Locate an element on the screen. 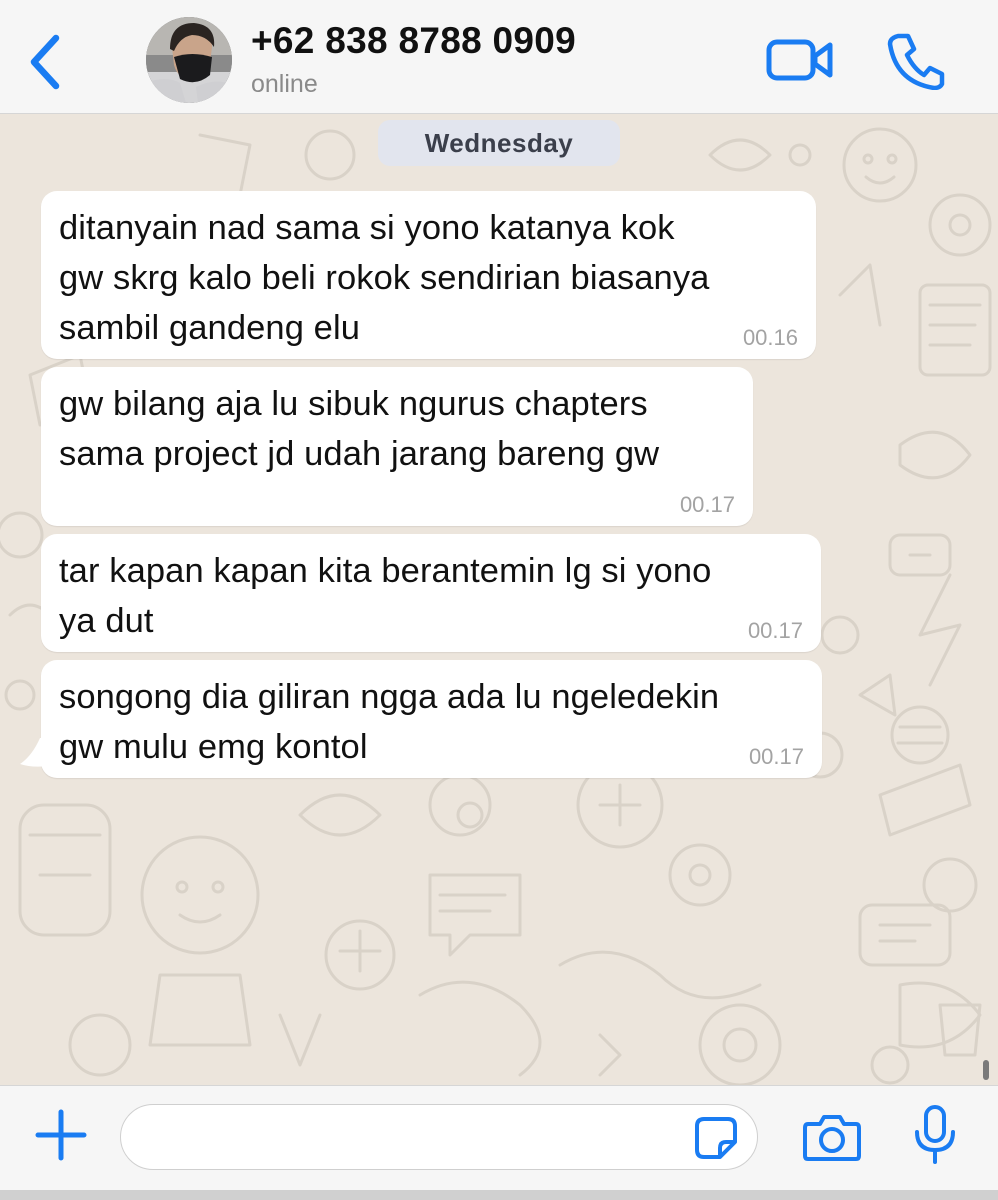 This screenshot has width=998, height=1200. microphone-icon is located at coordinates (935, 1134).